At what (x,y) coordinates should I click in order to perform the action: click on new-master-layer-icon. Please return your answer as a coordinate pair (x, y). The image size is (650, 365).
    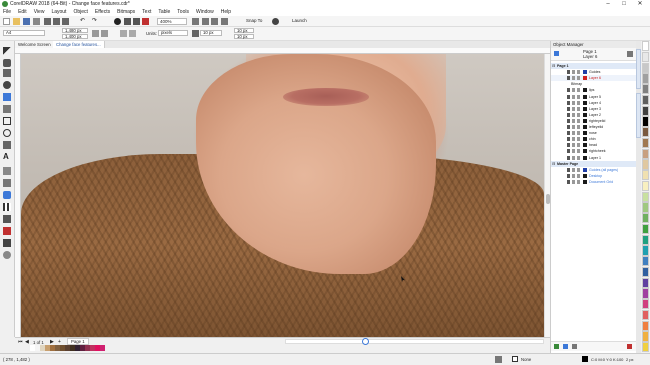
    Looking at the image, I should click on (565, 346).